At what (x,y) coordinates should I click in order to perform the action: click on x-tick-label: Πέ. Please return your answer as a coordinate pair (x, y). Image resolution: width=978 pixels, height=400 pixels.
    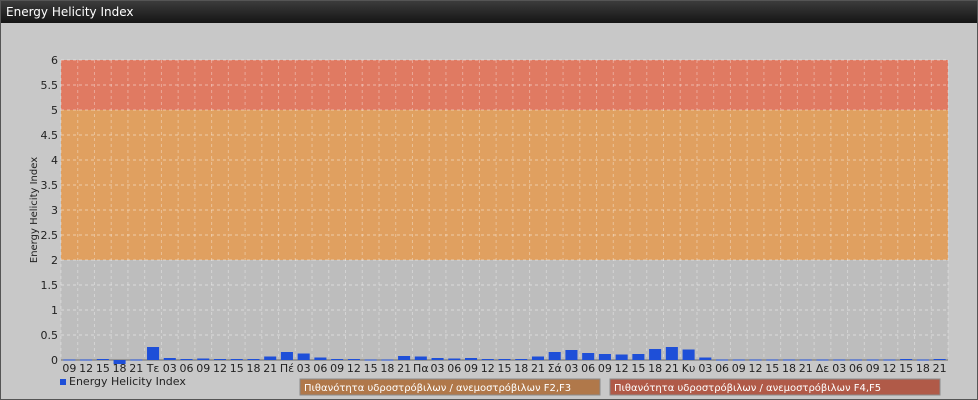
    Looking at the image, I should click on (287, 368).